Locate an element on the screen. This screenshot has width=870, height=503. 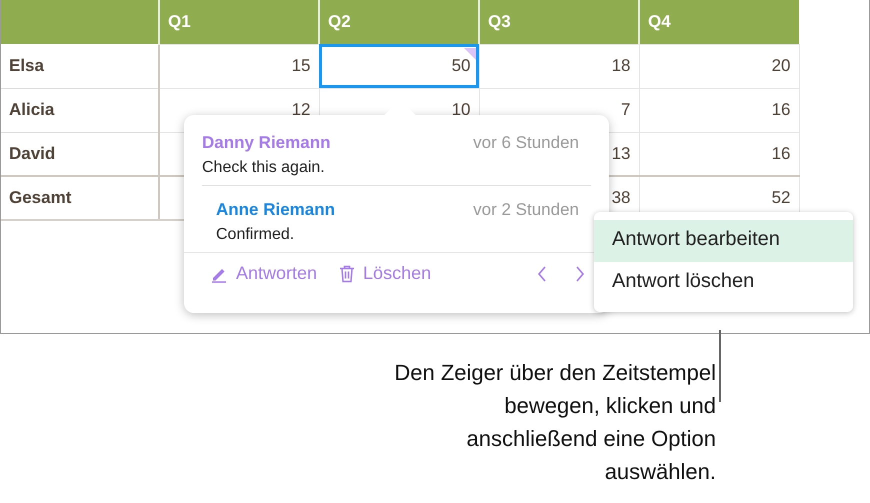
table-cell: 18 is located at coordinates (559, 66).